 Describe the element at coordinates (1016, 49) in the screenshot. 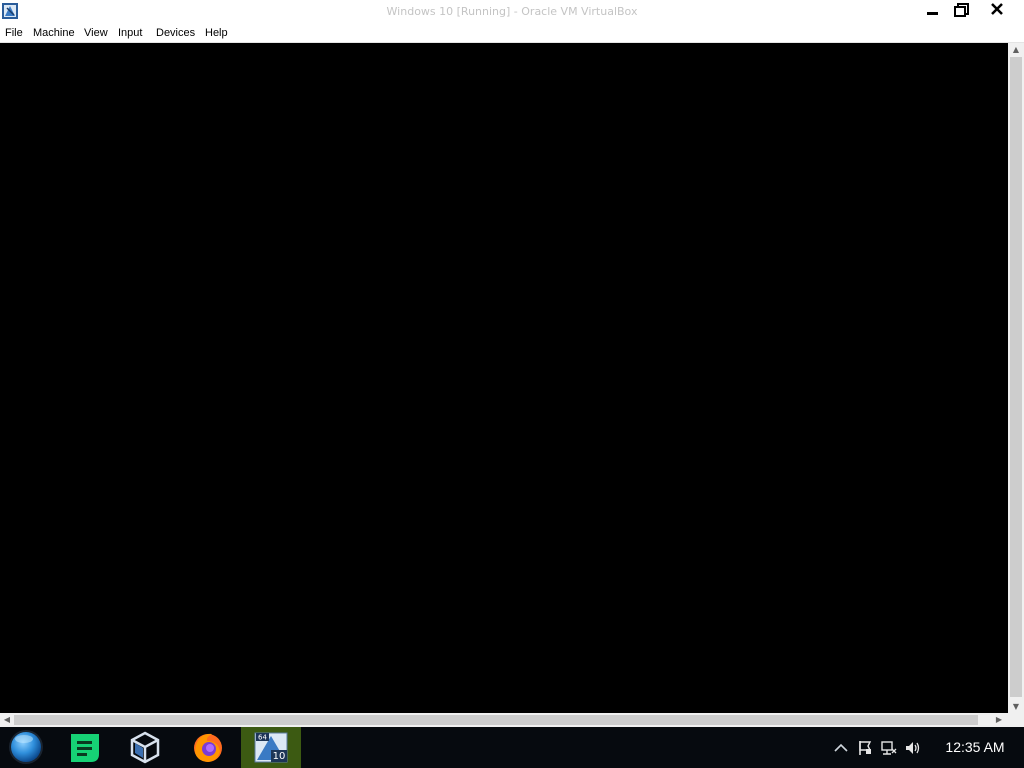

I see `scroll-up-arrow-icon: ▲` at that location.